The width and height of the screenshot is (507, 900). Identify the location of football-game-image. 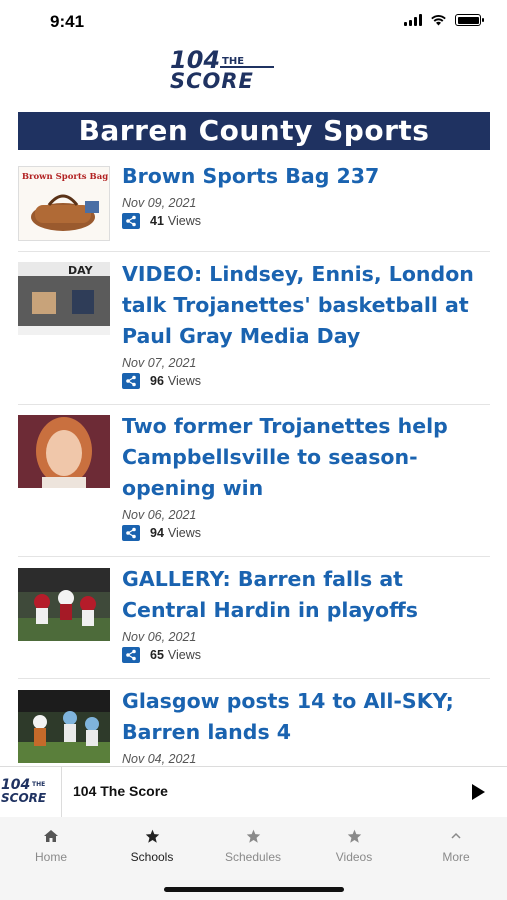
(64, 604).